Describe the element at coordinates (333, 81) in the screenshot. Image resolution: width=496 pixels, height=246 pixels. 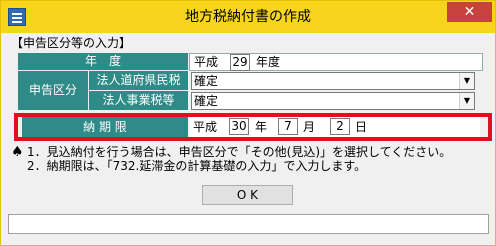
I see `prefectural-tax-select: 確定 ▼` at that location.